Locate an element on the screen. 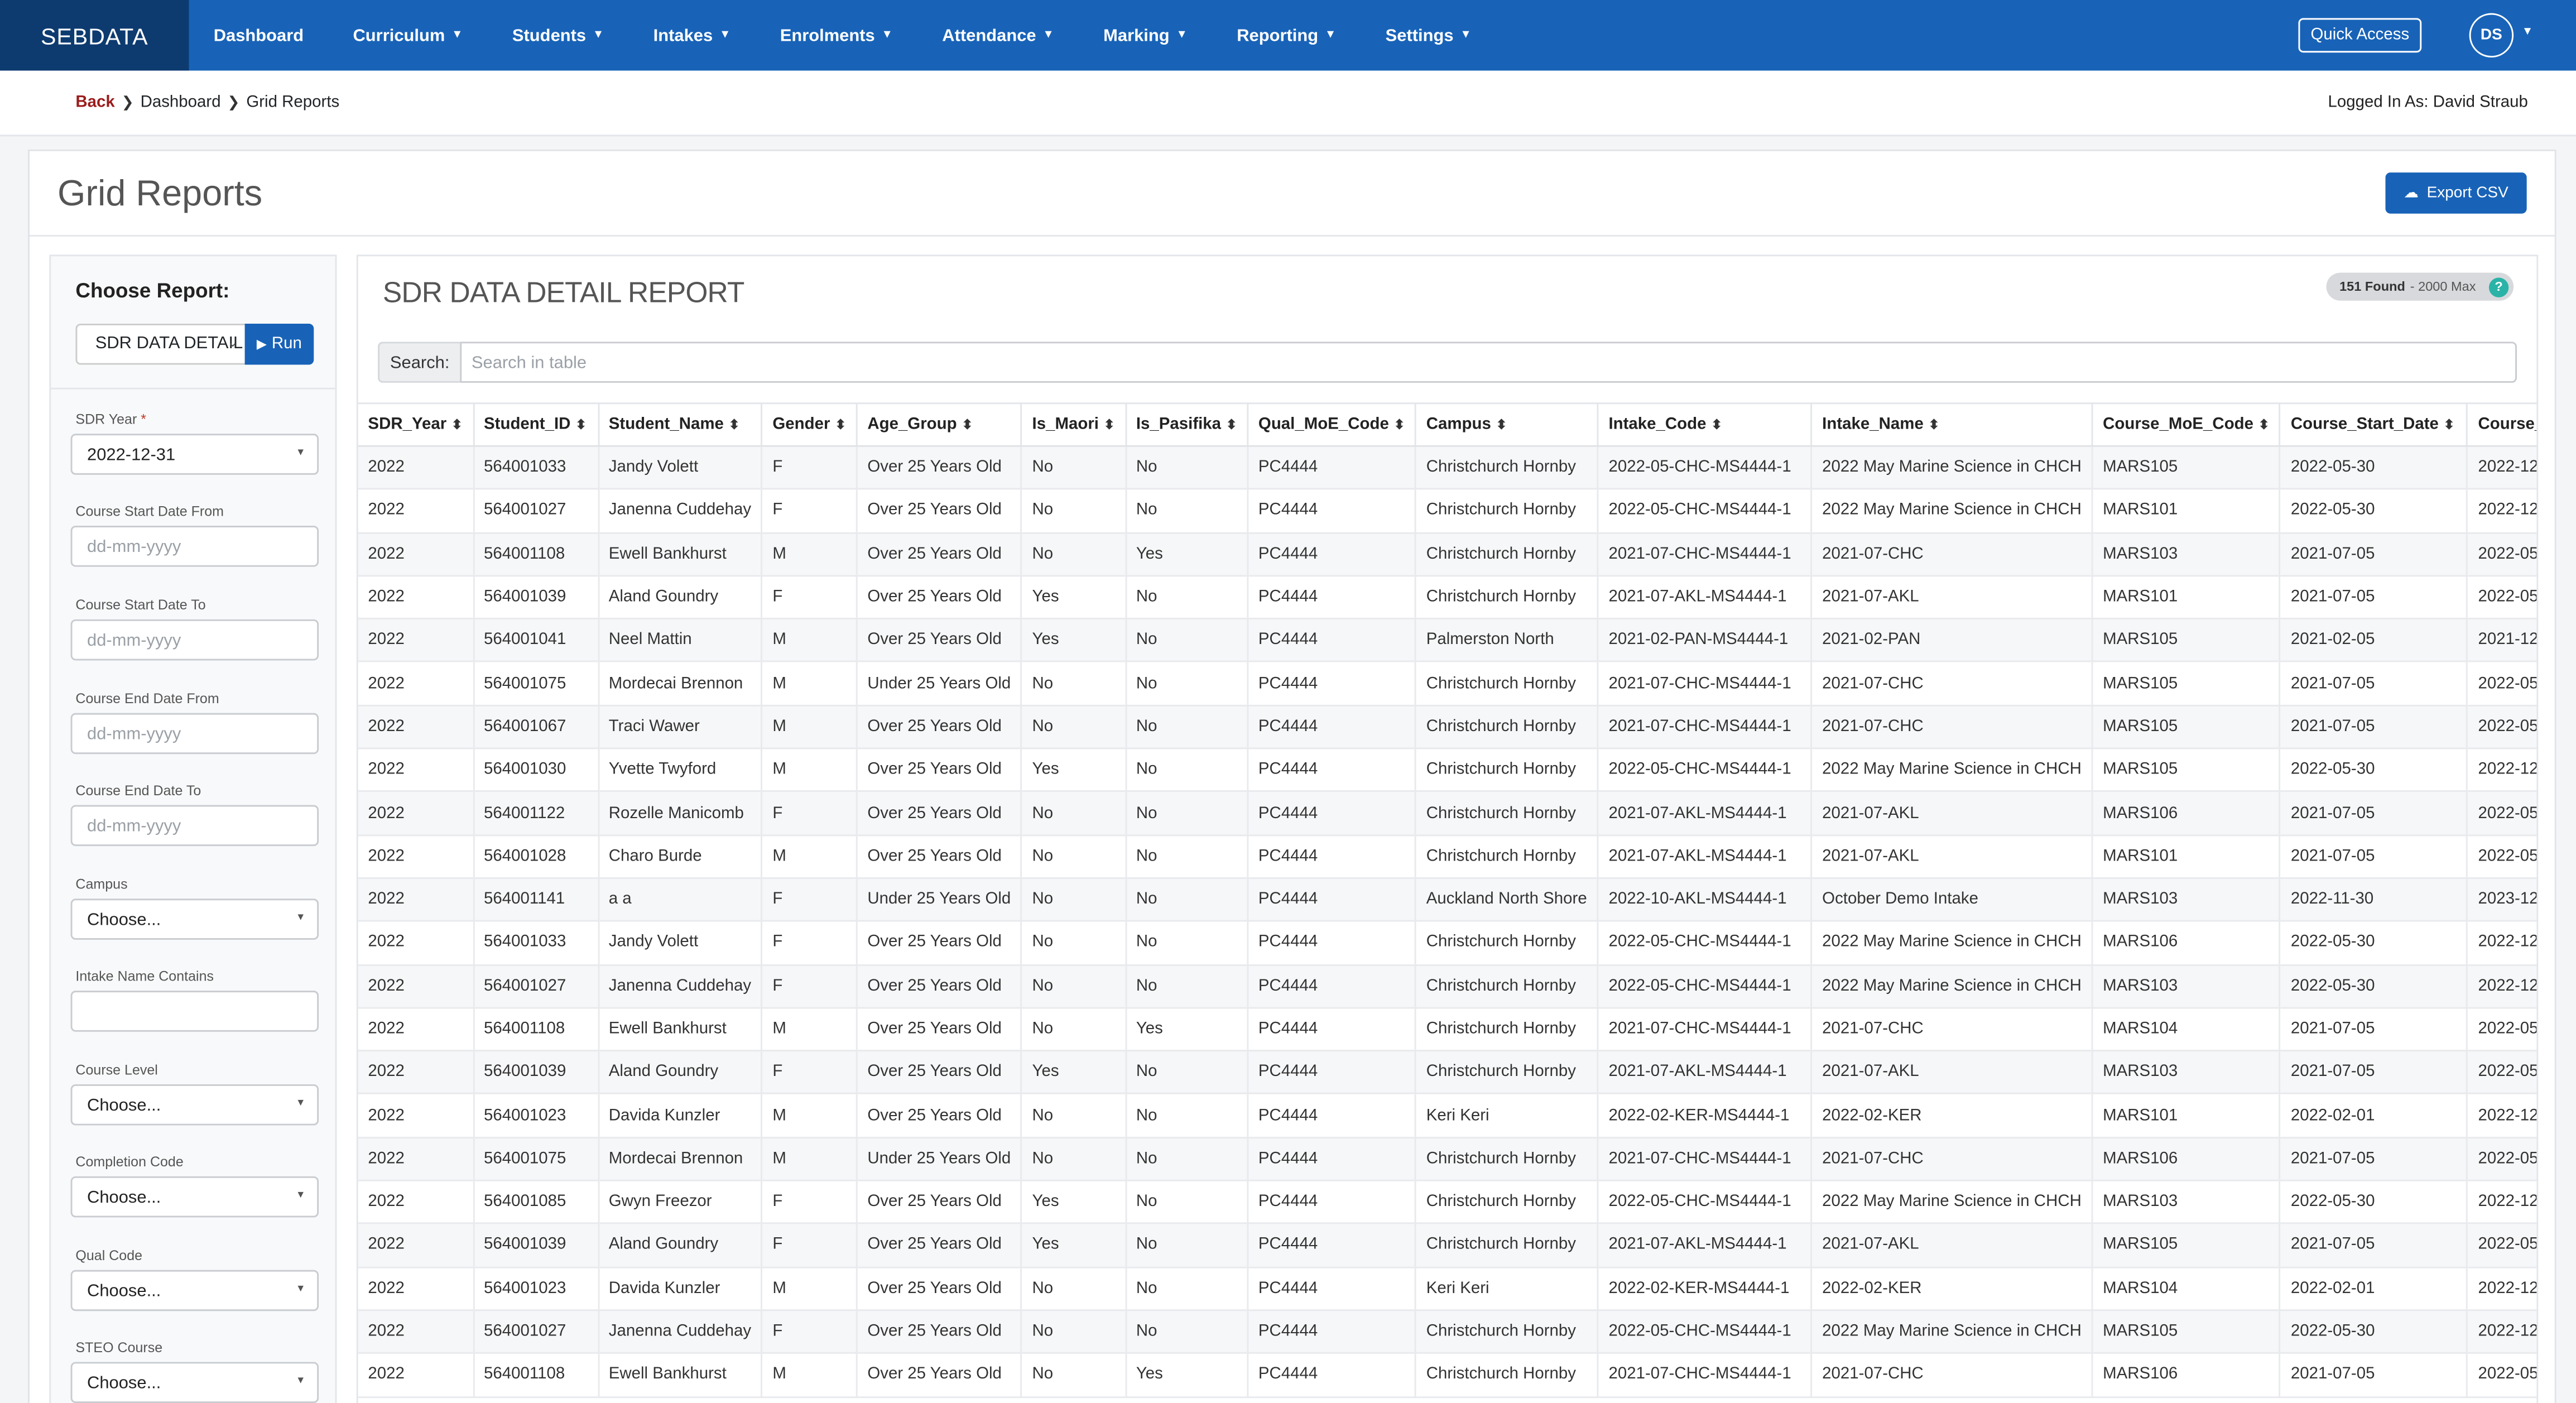 The width and height of the screenshot is (2576, 1403). quick-access-button: Quick Access is located at coordinates (2360, 35).